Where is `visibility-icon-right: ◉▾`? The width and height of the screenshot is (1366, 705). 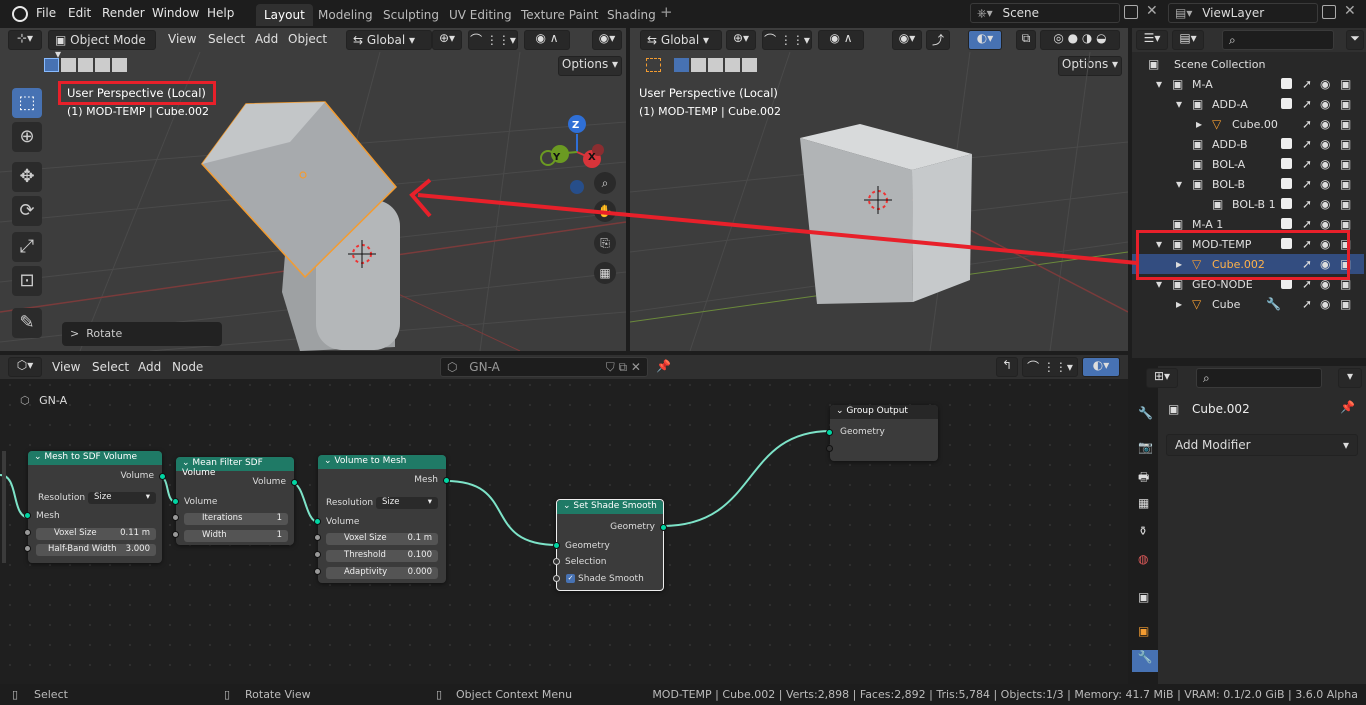 visibility-icon-right: ◉▾ is located at coordinates (907, 40).